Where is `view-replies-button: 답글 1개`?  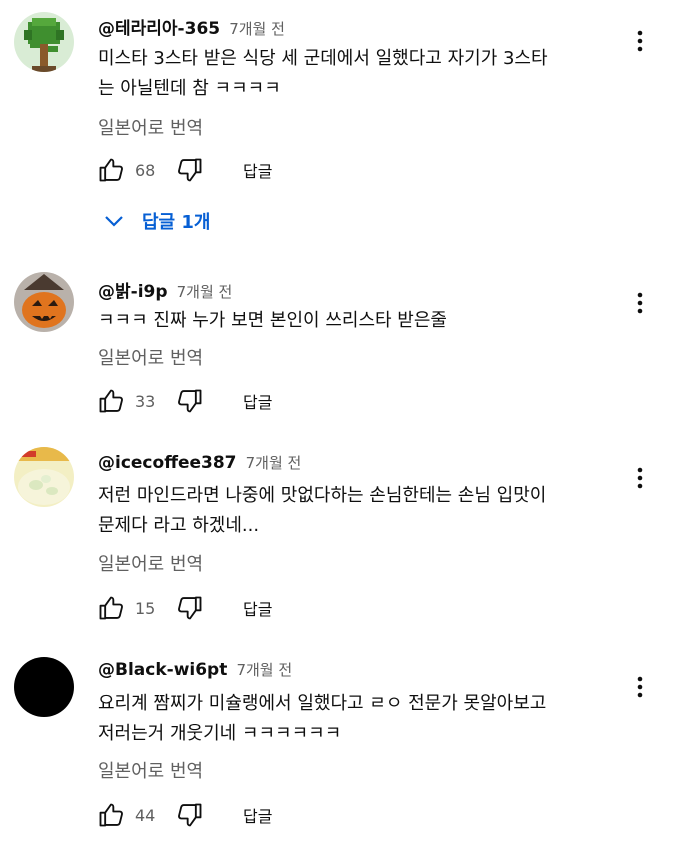
view-replies-button: 답글 1개 is located at coordinates (157, 221).